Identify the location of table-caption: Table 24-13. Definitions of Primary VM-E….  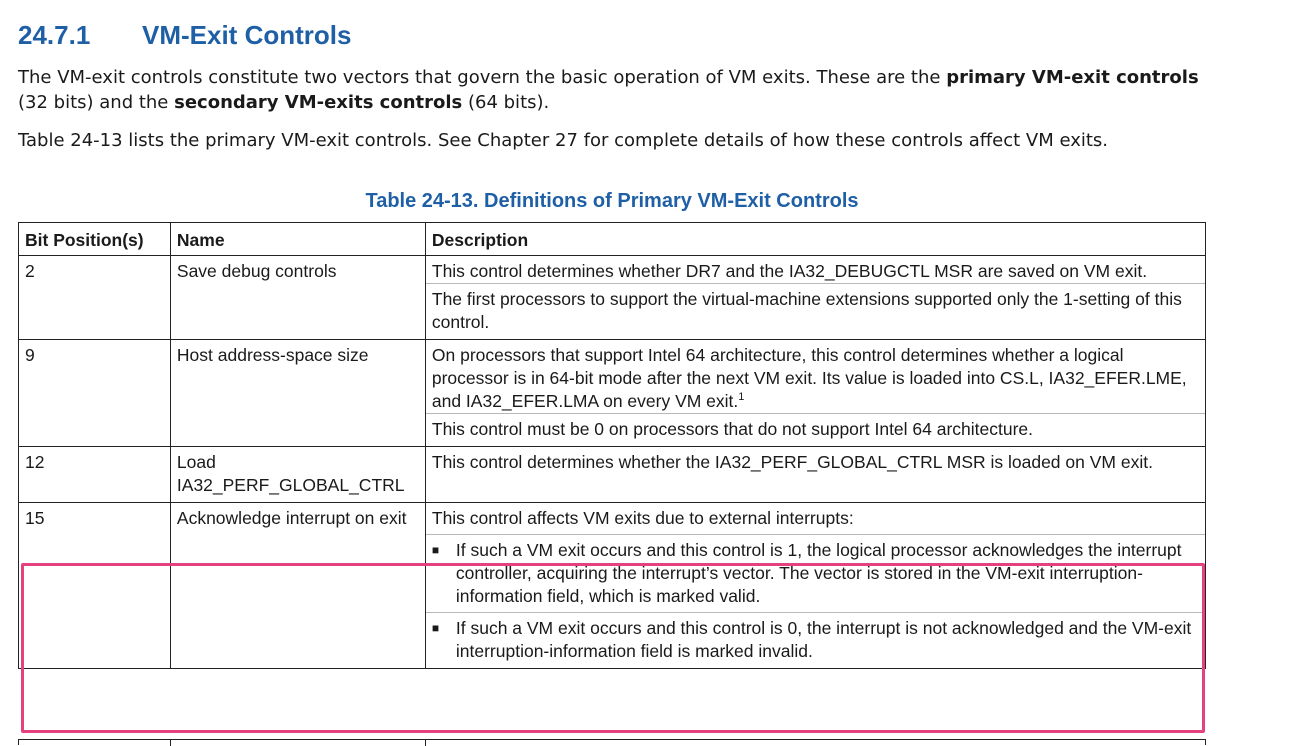
(612, 201).